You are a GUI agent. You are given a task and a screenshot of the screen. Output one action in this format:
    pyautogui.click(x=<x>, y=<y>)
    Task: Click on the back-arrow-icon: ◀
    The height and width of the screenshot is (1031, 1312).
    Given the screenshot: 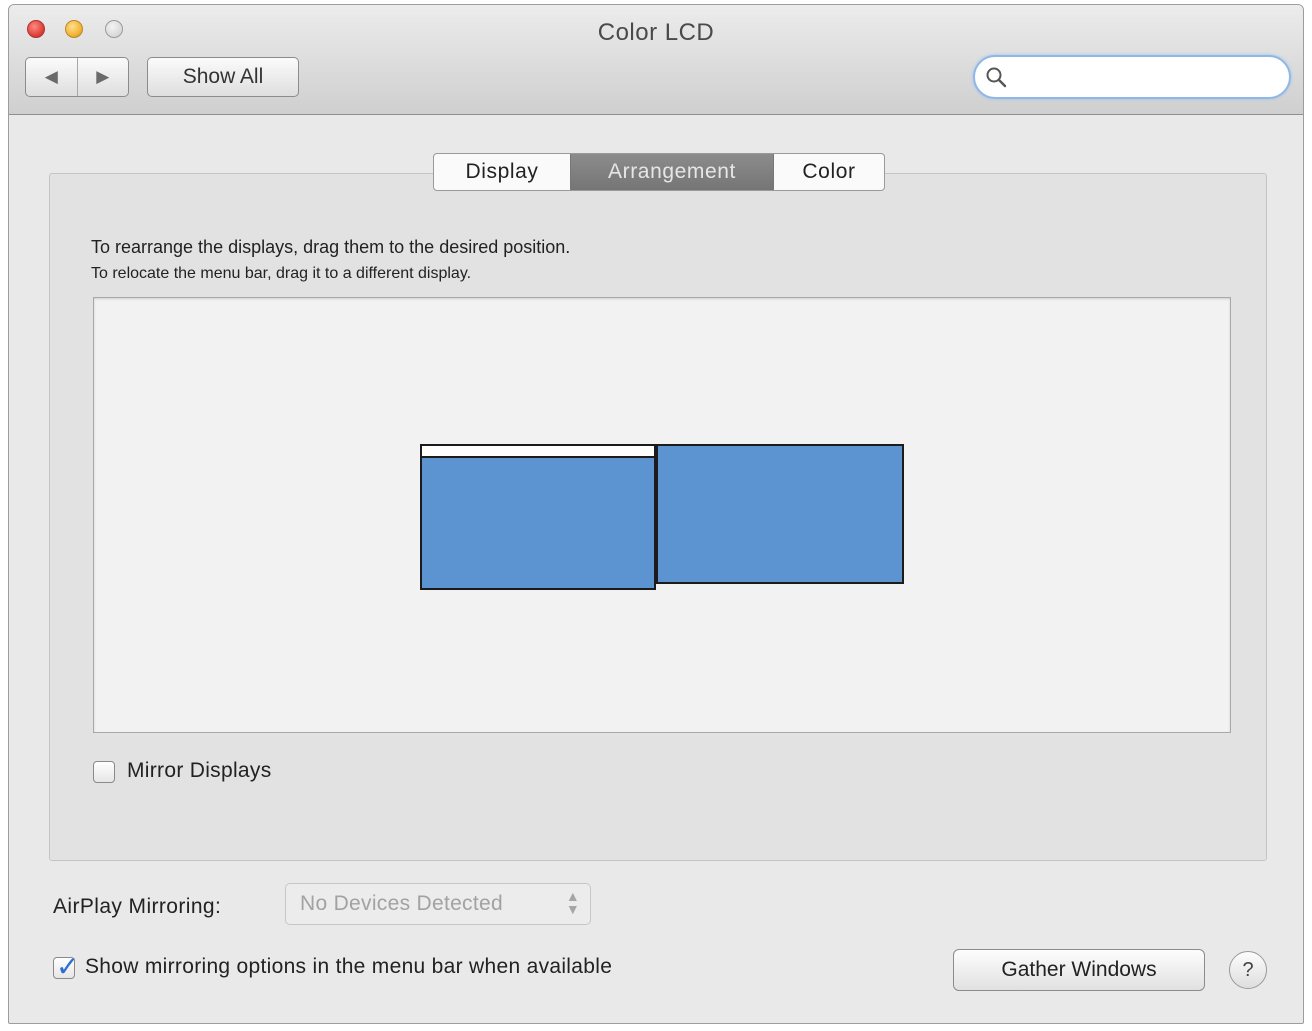 What is the action you would take?
    pyautogui.click(x=51, y=76)
    